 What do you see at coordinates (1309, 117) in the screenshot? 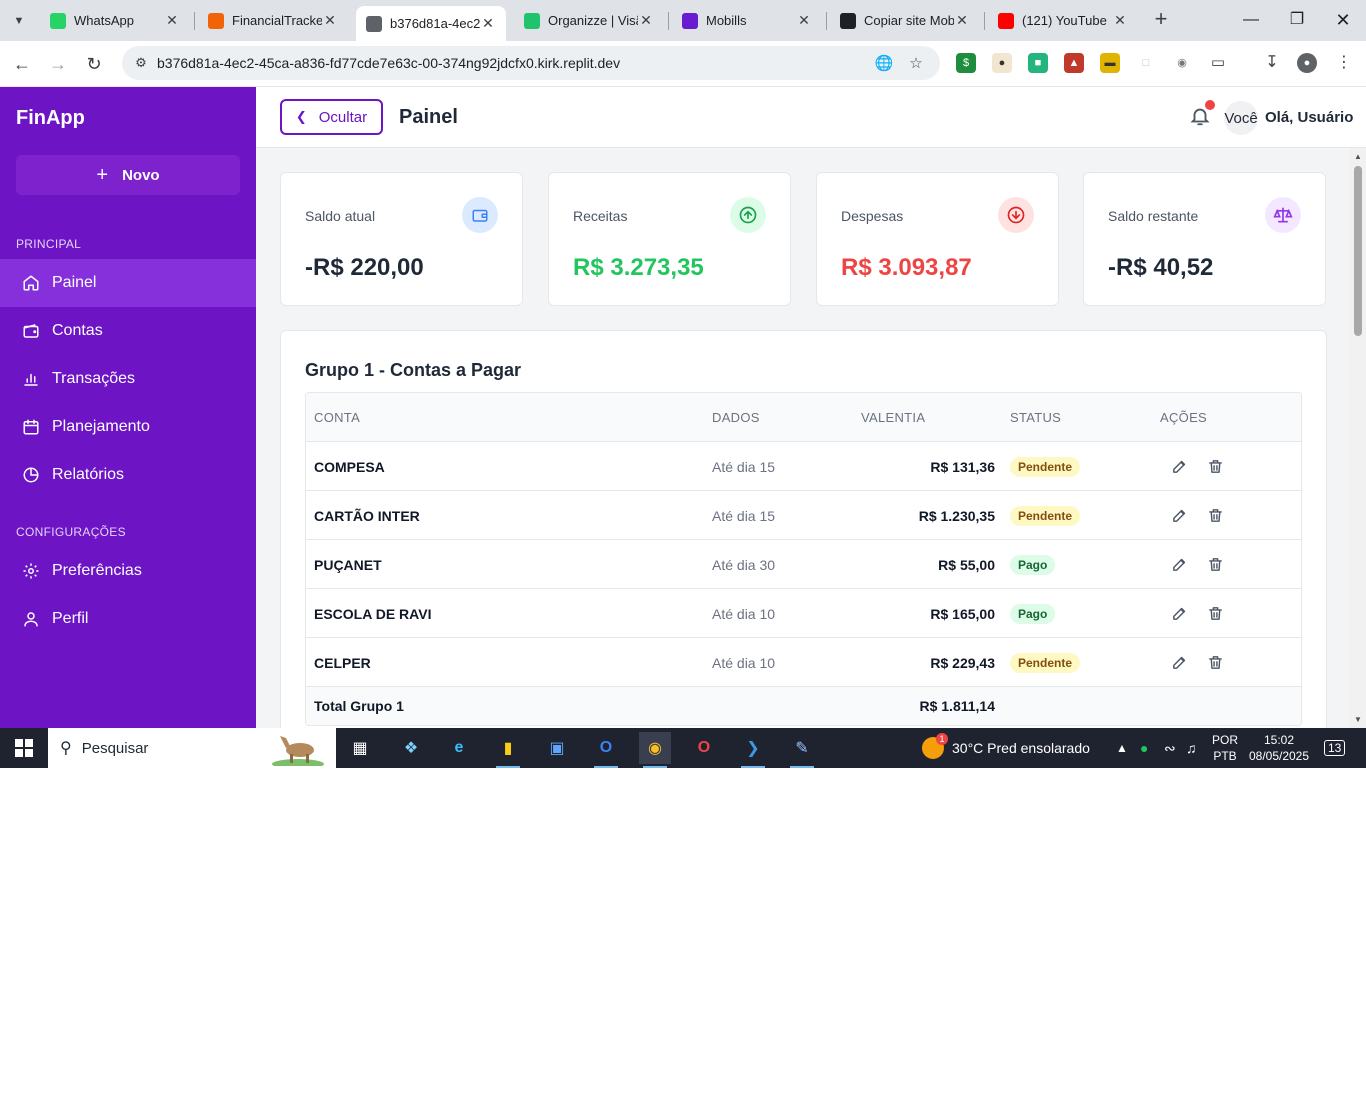
I see `user-greeting: Olá, Usuário` at bounding box center [1309, 117].